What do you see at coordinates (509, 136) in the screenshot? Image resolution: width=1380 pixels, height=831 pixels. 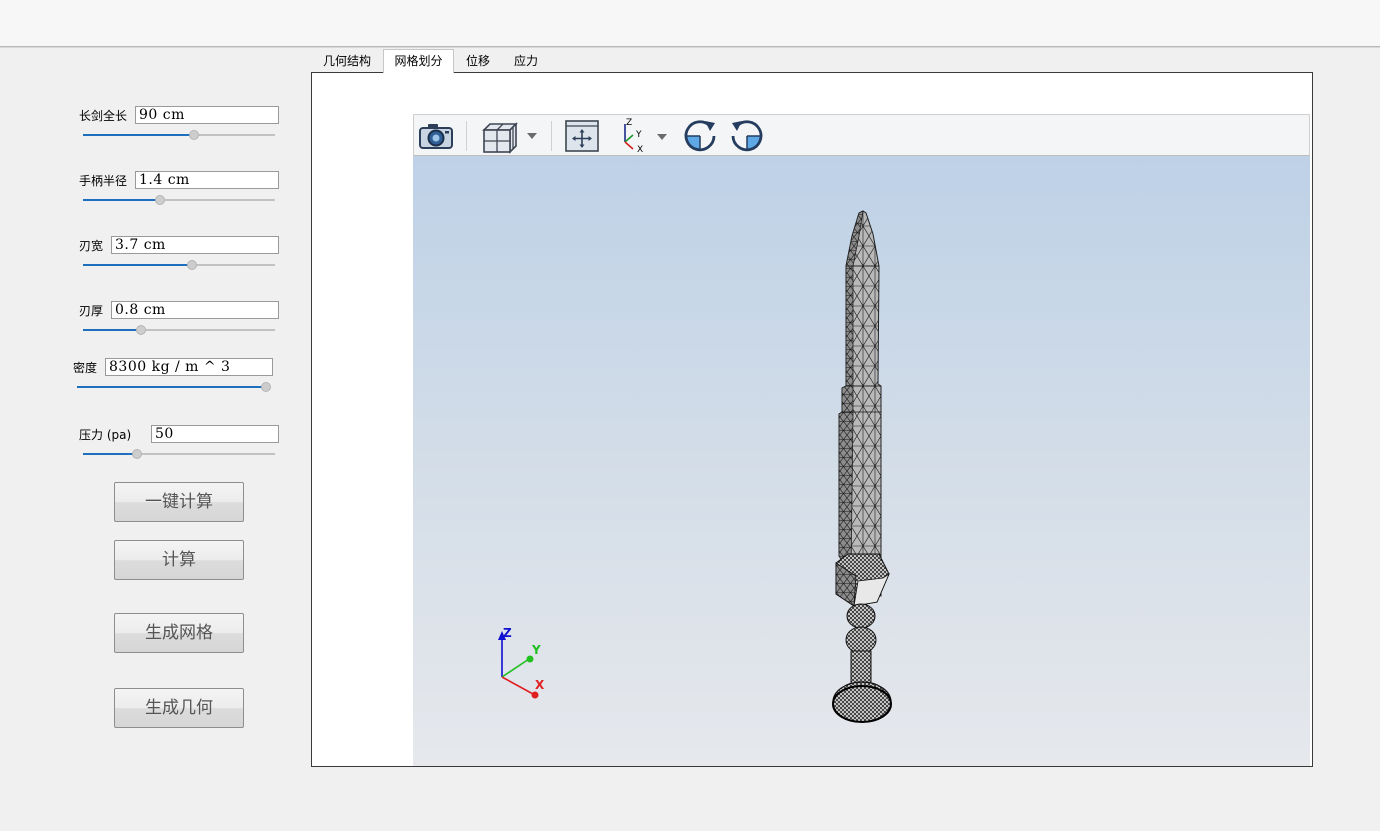 I see `view-cube-icon` at bounding box center [509, 136].